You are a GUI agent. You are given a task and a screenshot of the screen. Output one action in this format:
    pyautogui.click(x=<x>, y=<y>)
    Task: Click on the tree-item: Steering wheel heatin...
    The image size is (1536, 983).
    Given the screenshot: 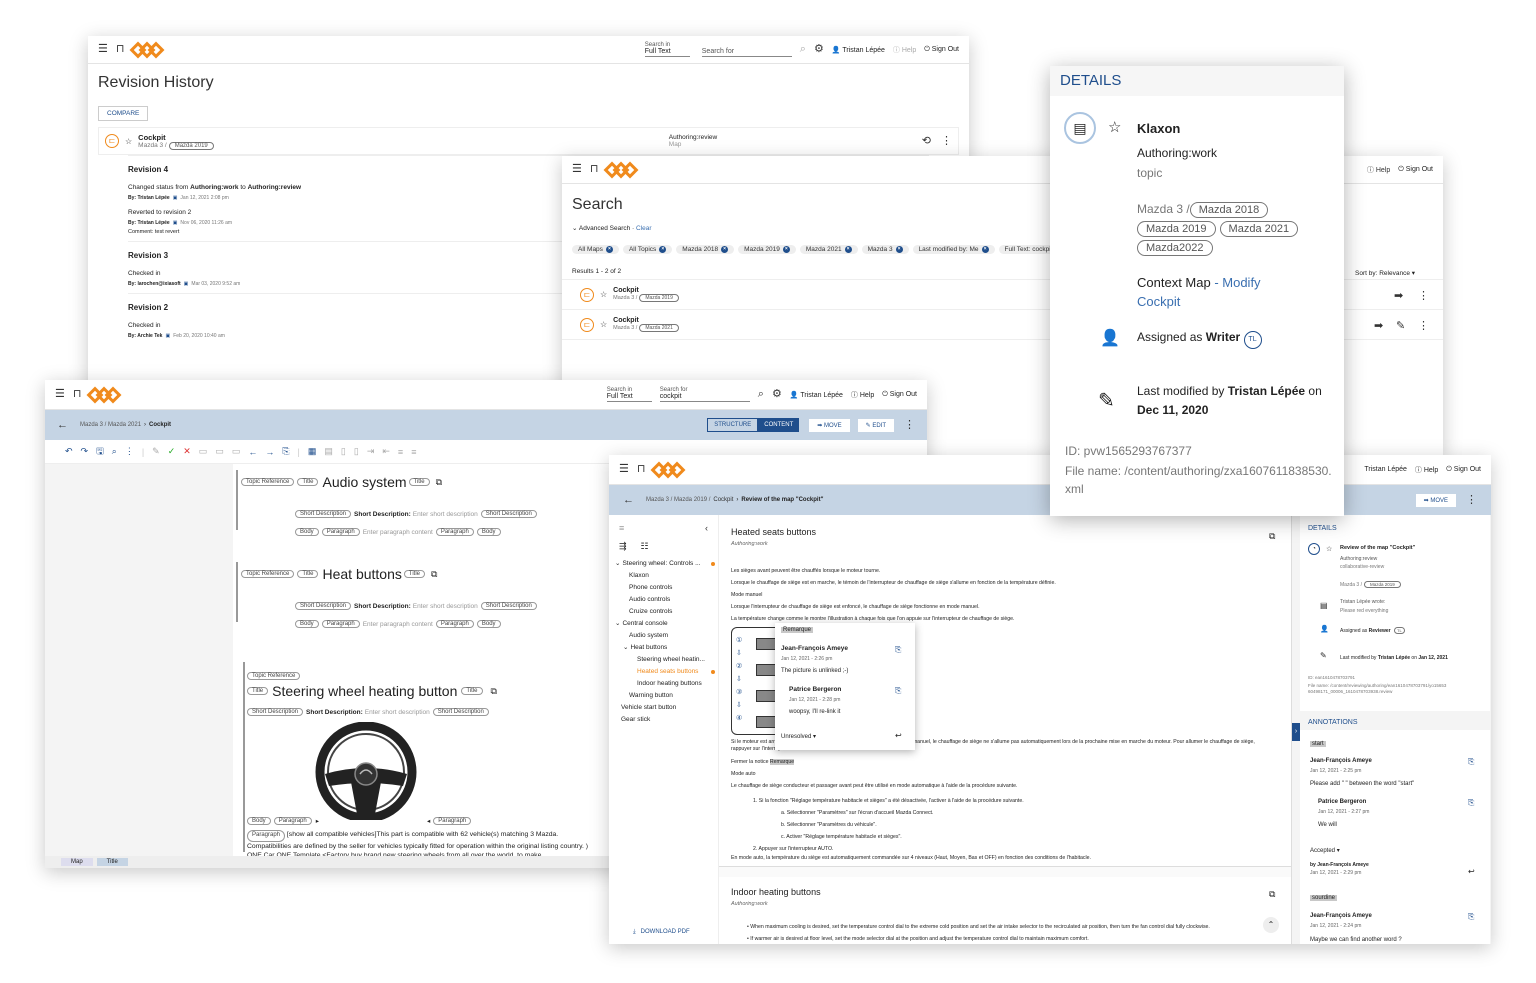 What is the action you would take?
    pyautogui.click(x=666, y=660)
    